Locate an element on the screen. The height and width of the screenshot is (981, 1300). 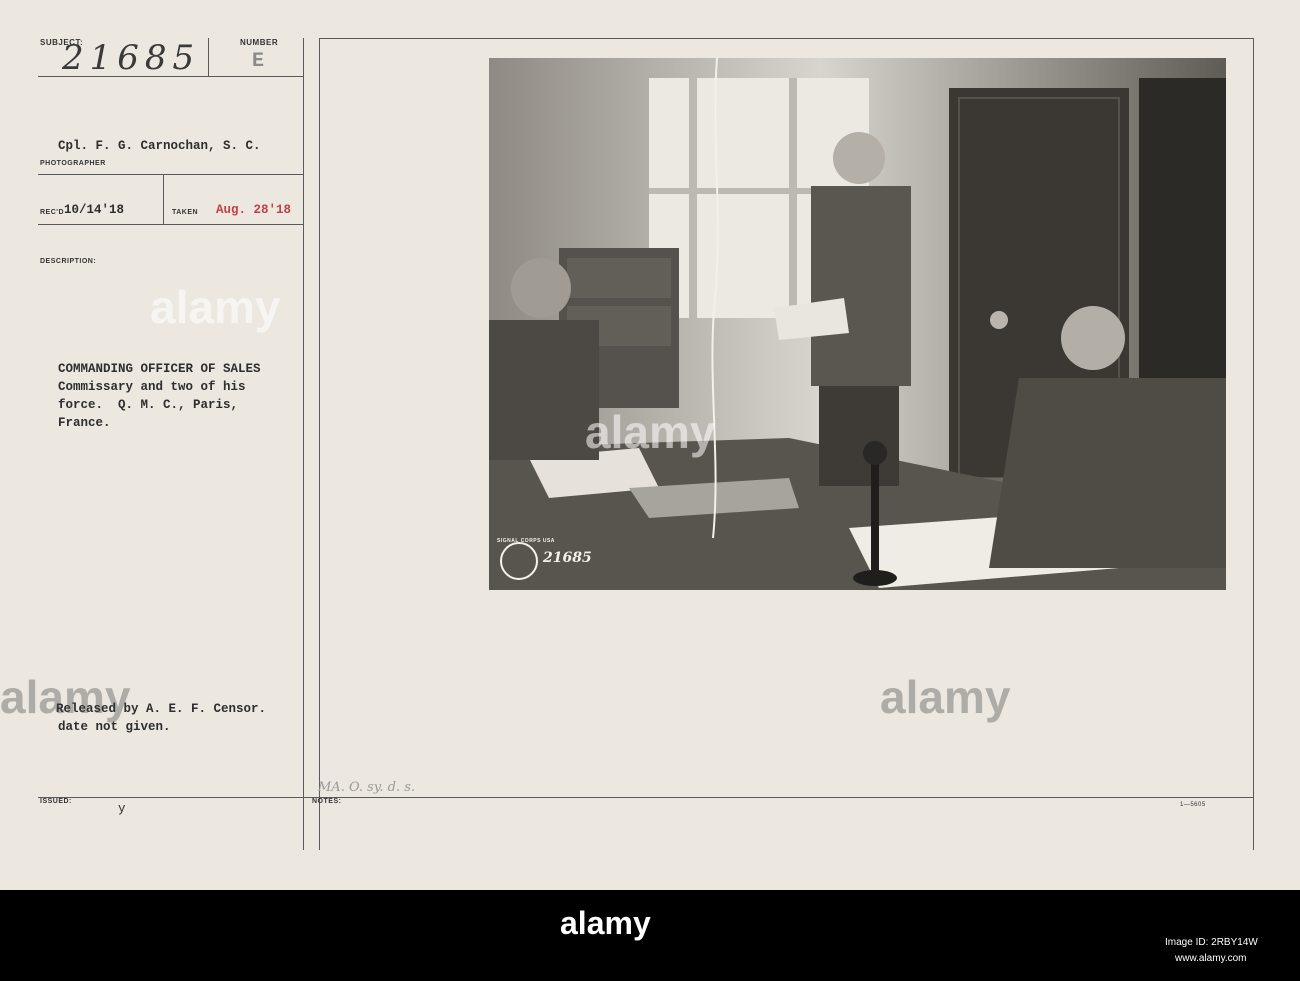
notes-label: NOTES: is located at coordinates (327, 801).